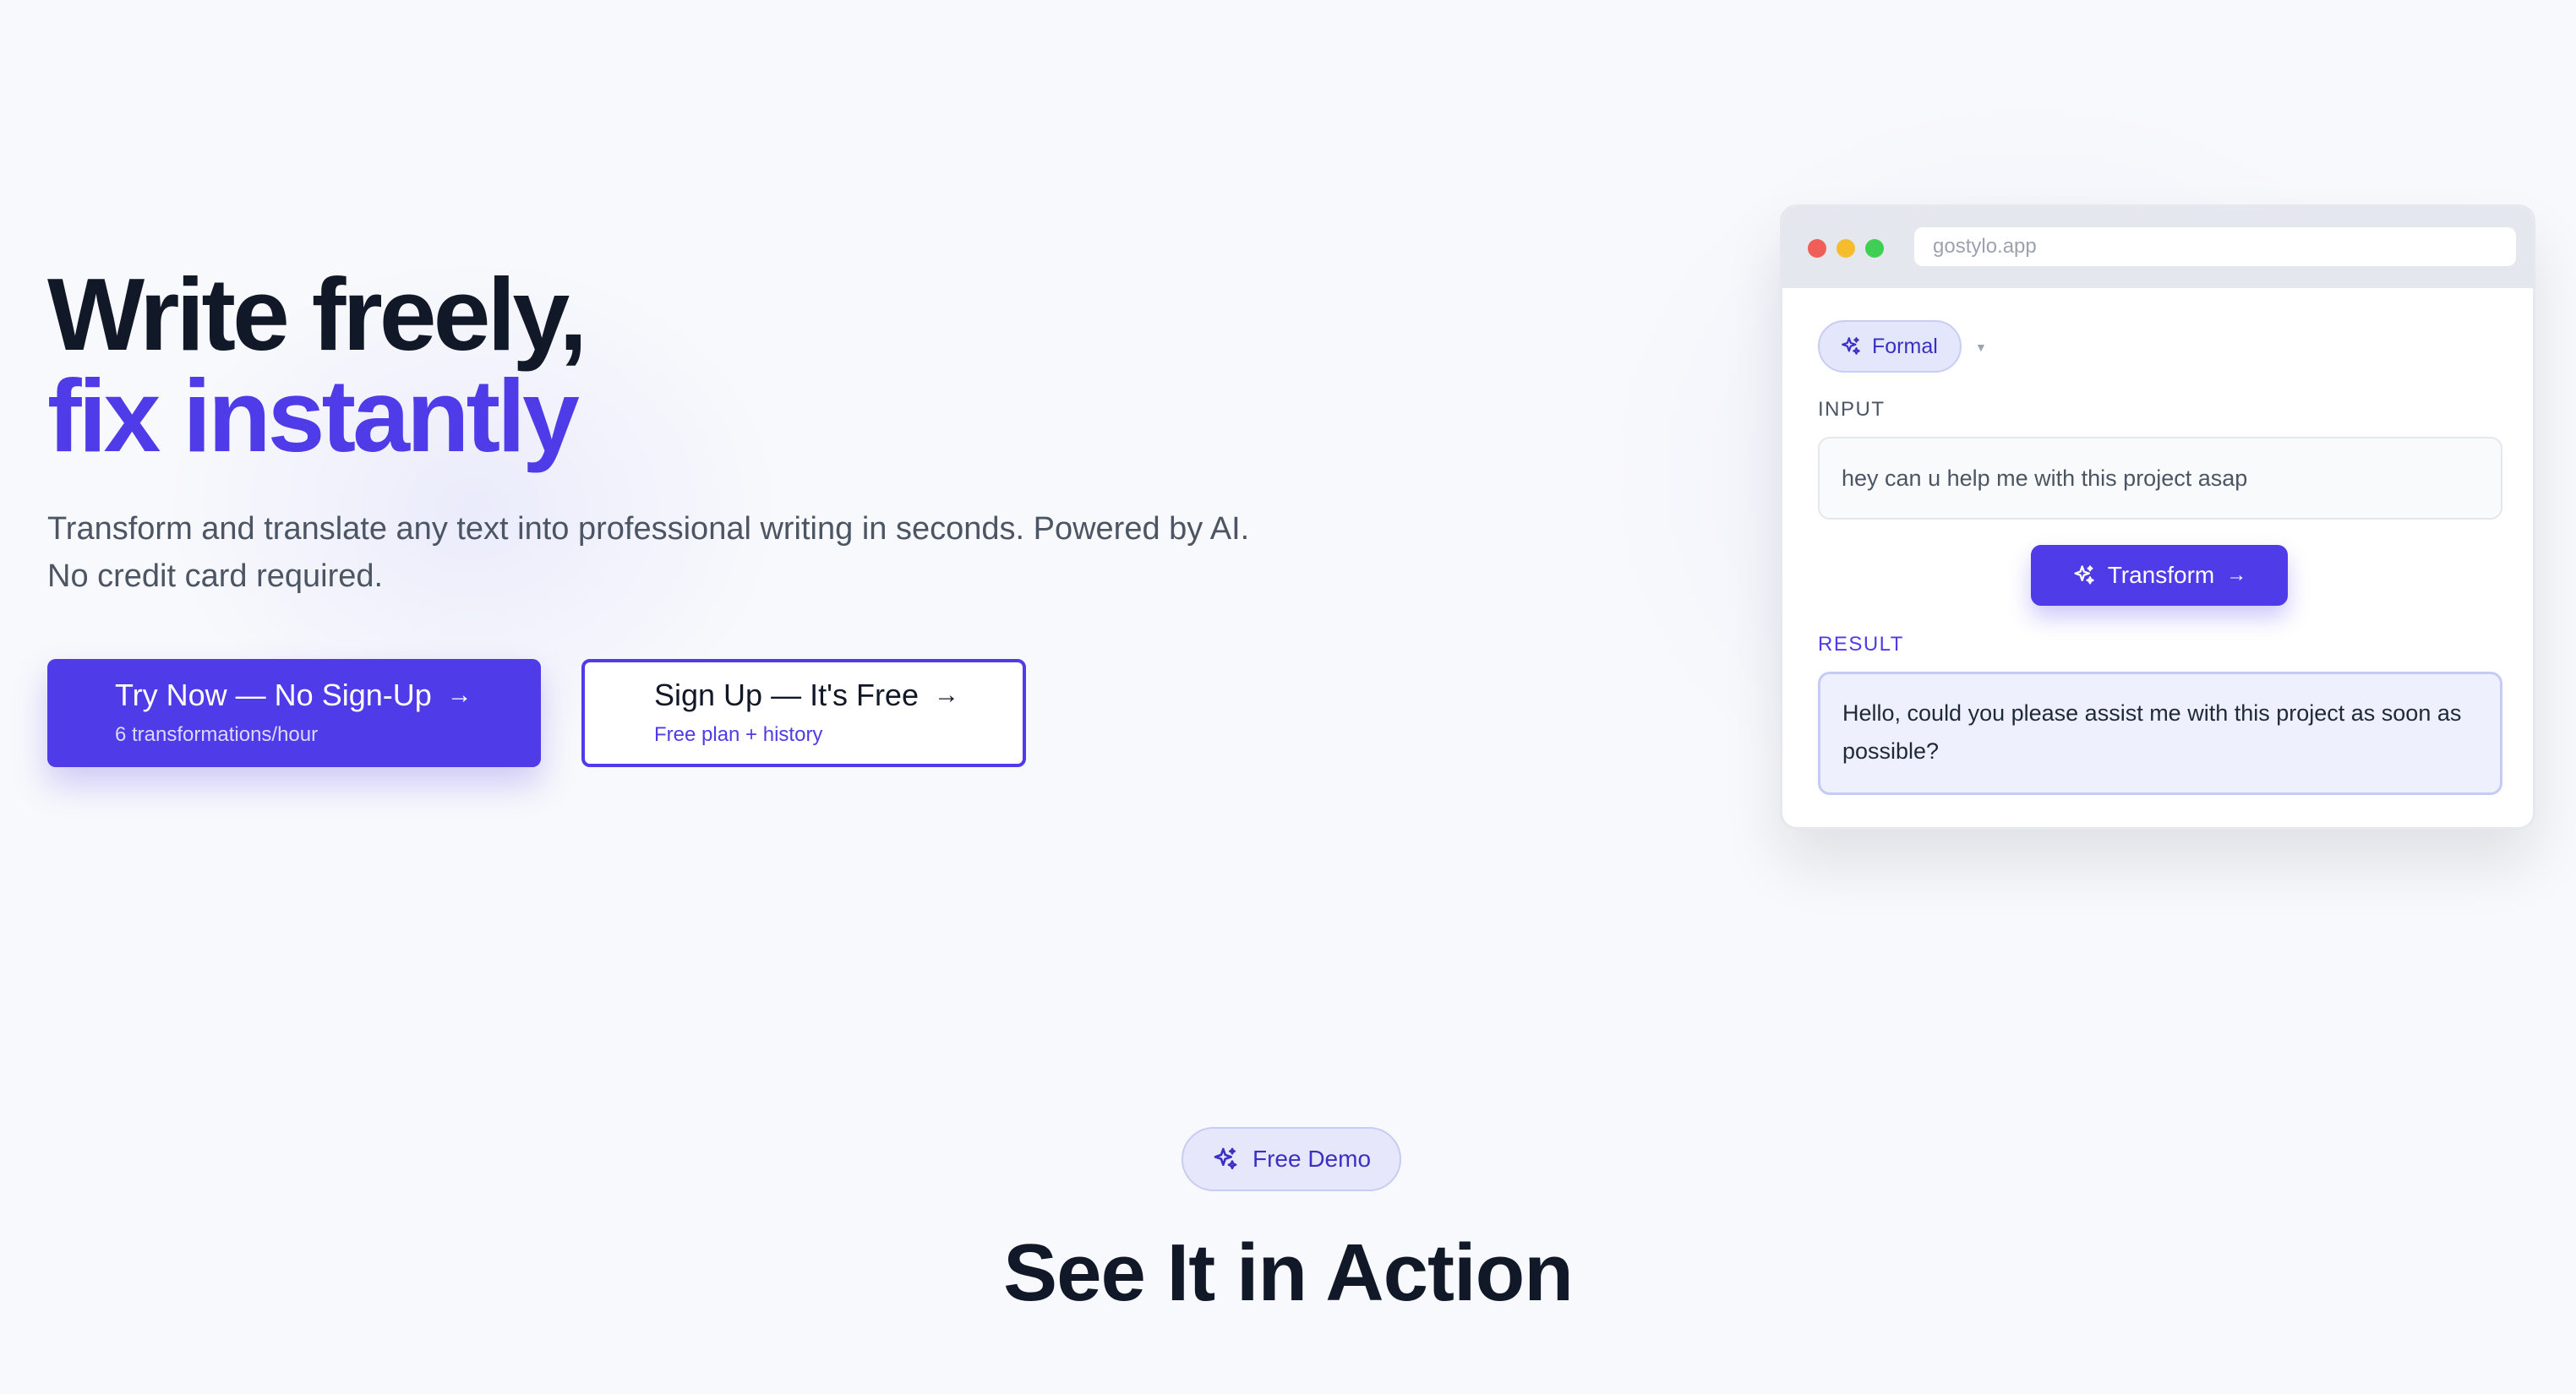 This screenshot has height=1394, width=2576. I want to click on hero-title-line1: Write freely,, so click(317, 314).